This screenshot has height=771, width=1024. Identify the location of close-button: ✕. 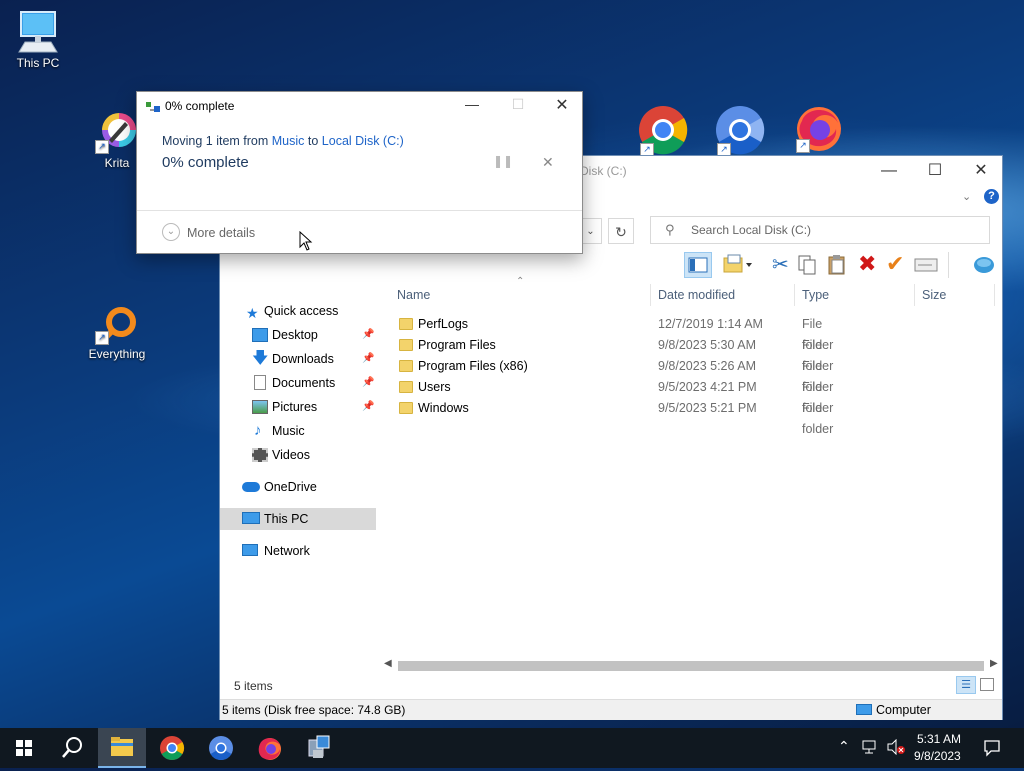
(981, 171).